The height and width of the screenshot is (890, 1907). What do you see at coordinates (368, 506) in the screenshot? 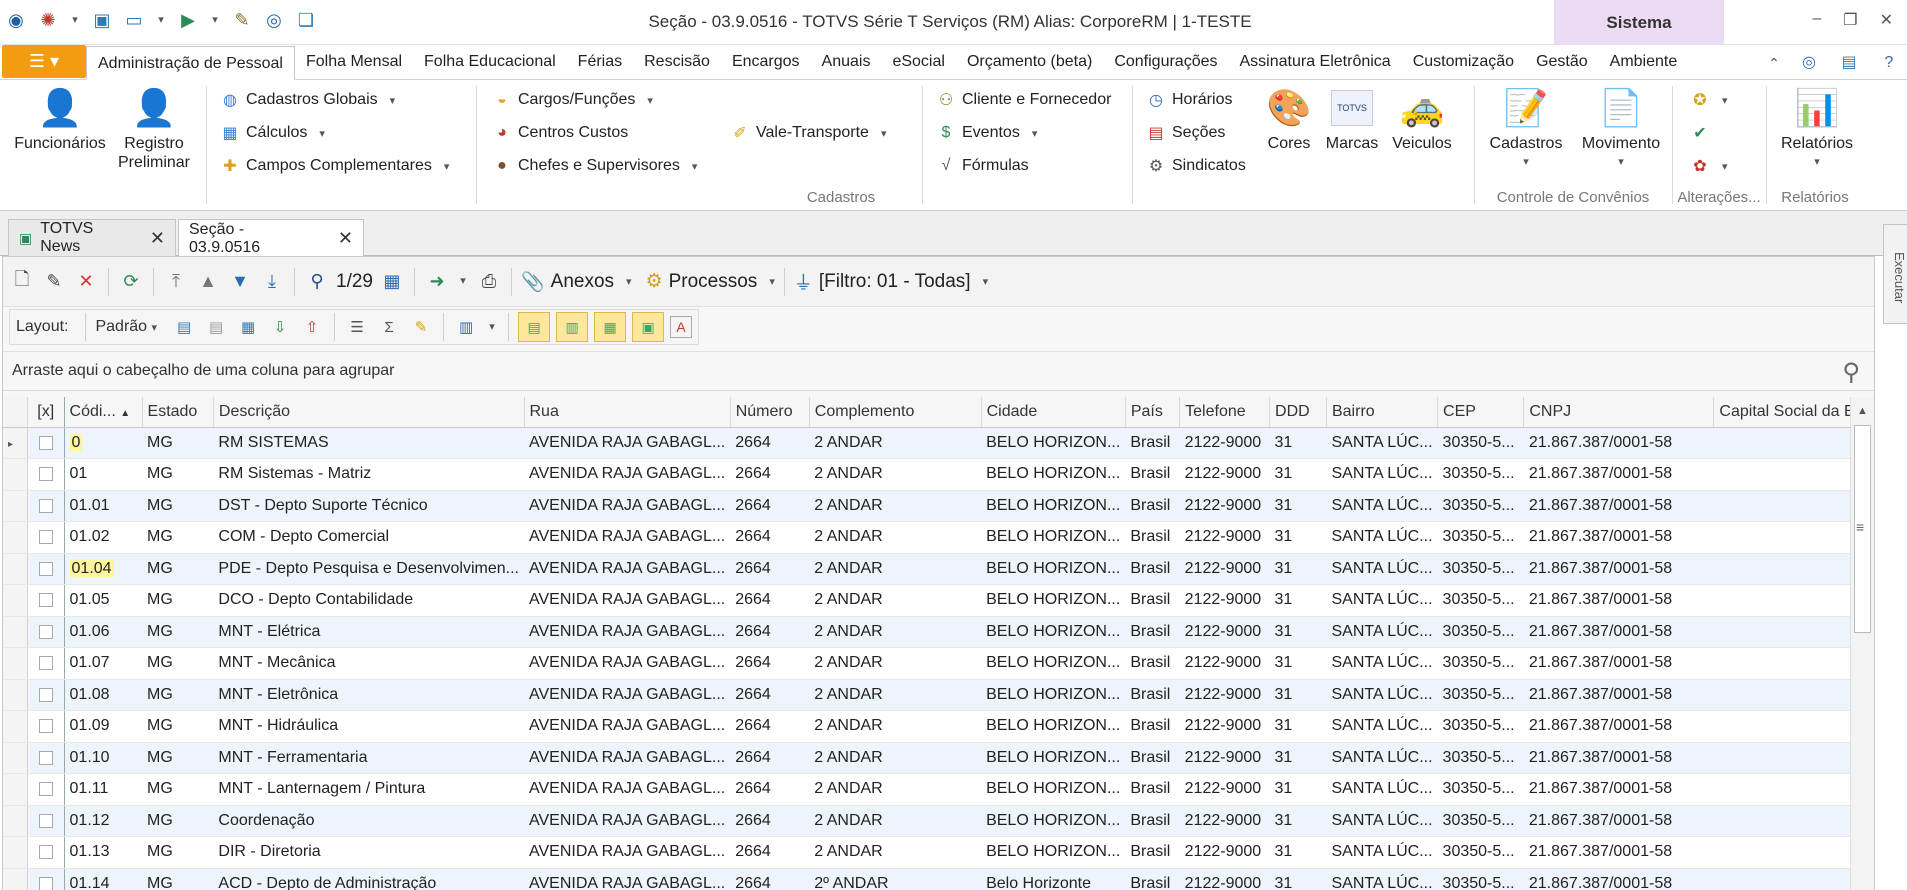
I see `cell-descricao: DST - Depto Suporte Técnico` at bounding box center [368, 506].